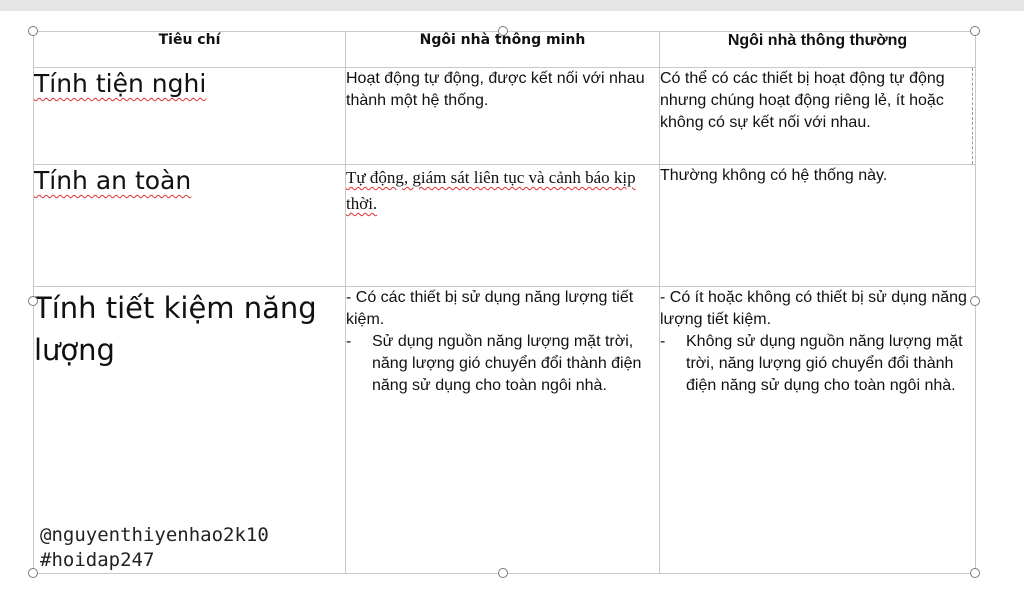 This screenshot has width=1024, height=590. What do you see at coordinates (175, 329) in the screenshot?
I see `criterion-label: Tính tiết kiệm năng lượng` at bounding box center [175, 329].